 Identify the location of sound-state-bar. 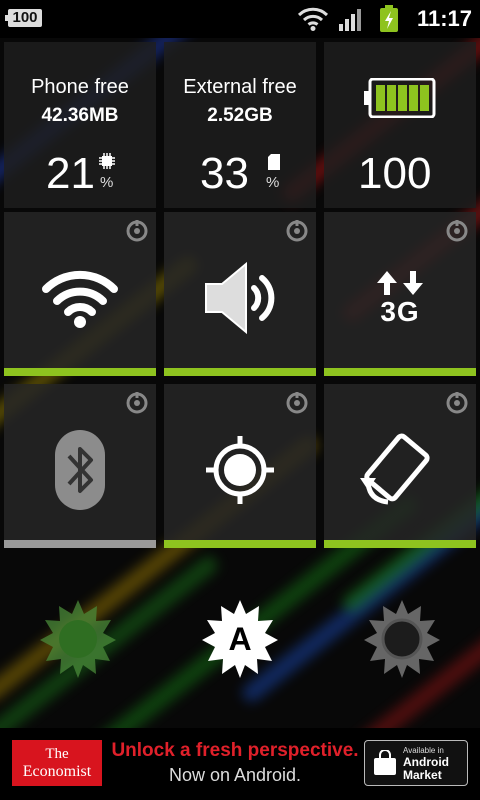
(240, 372).